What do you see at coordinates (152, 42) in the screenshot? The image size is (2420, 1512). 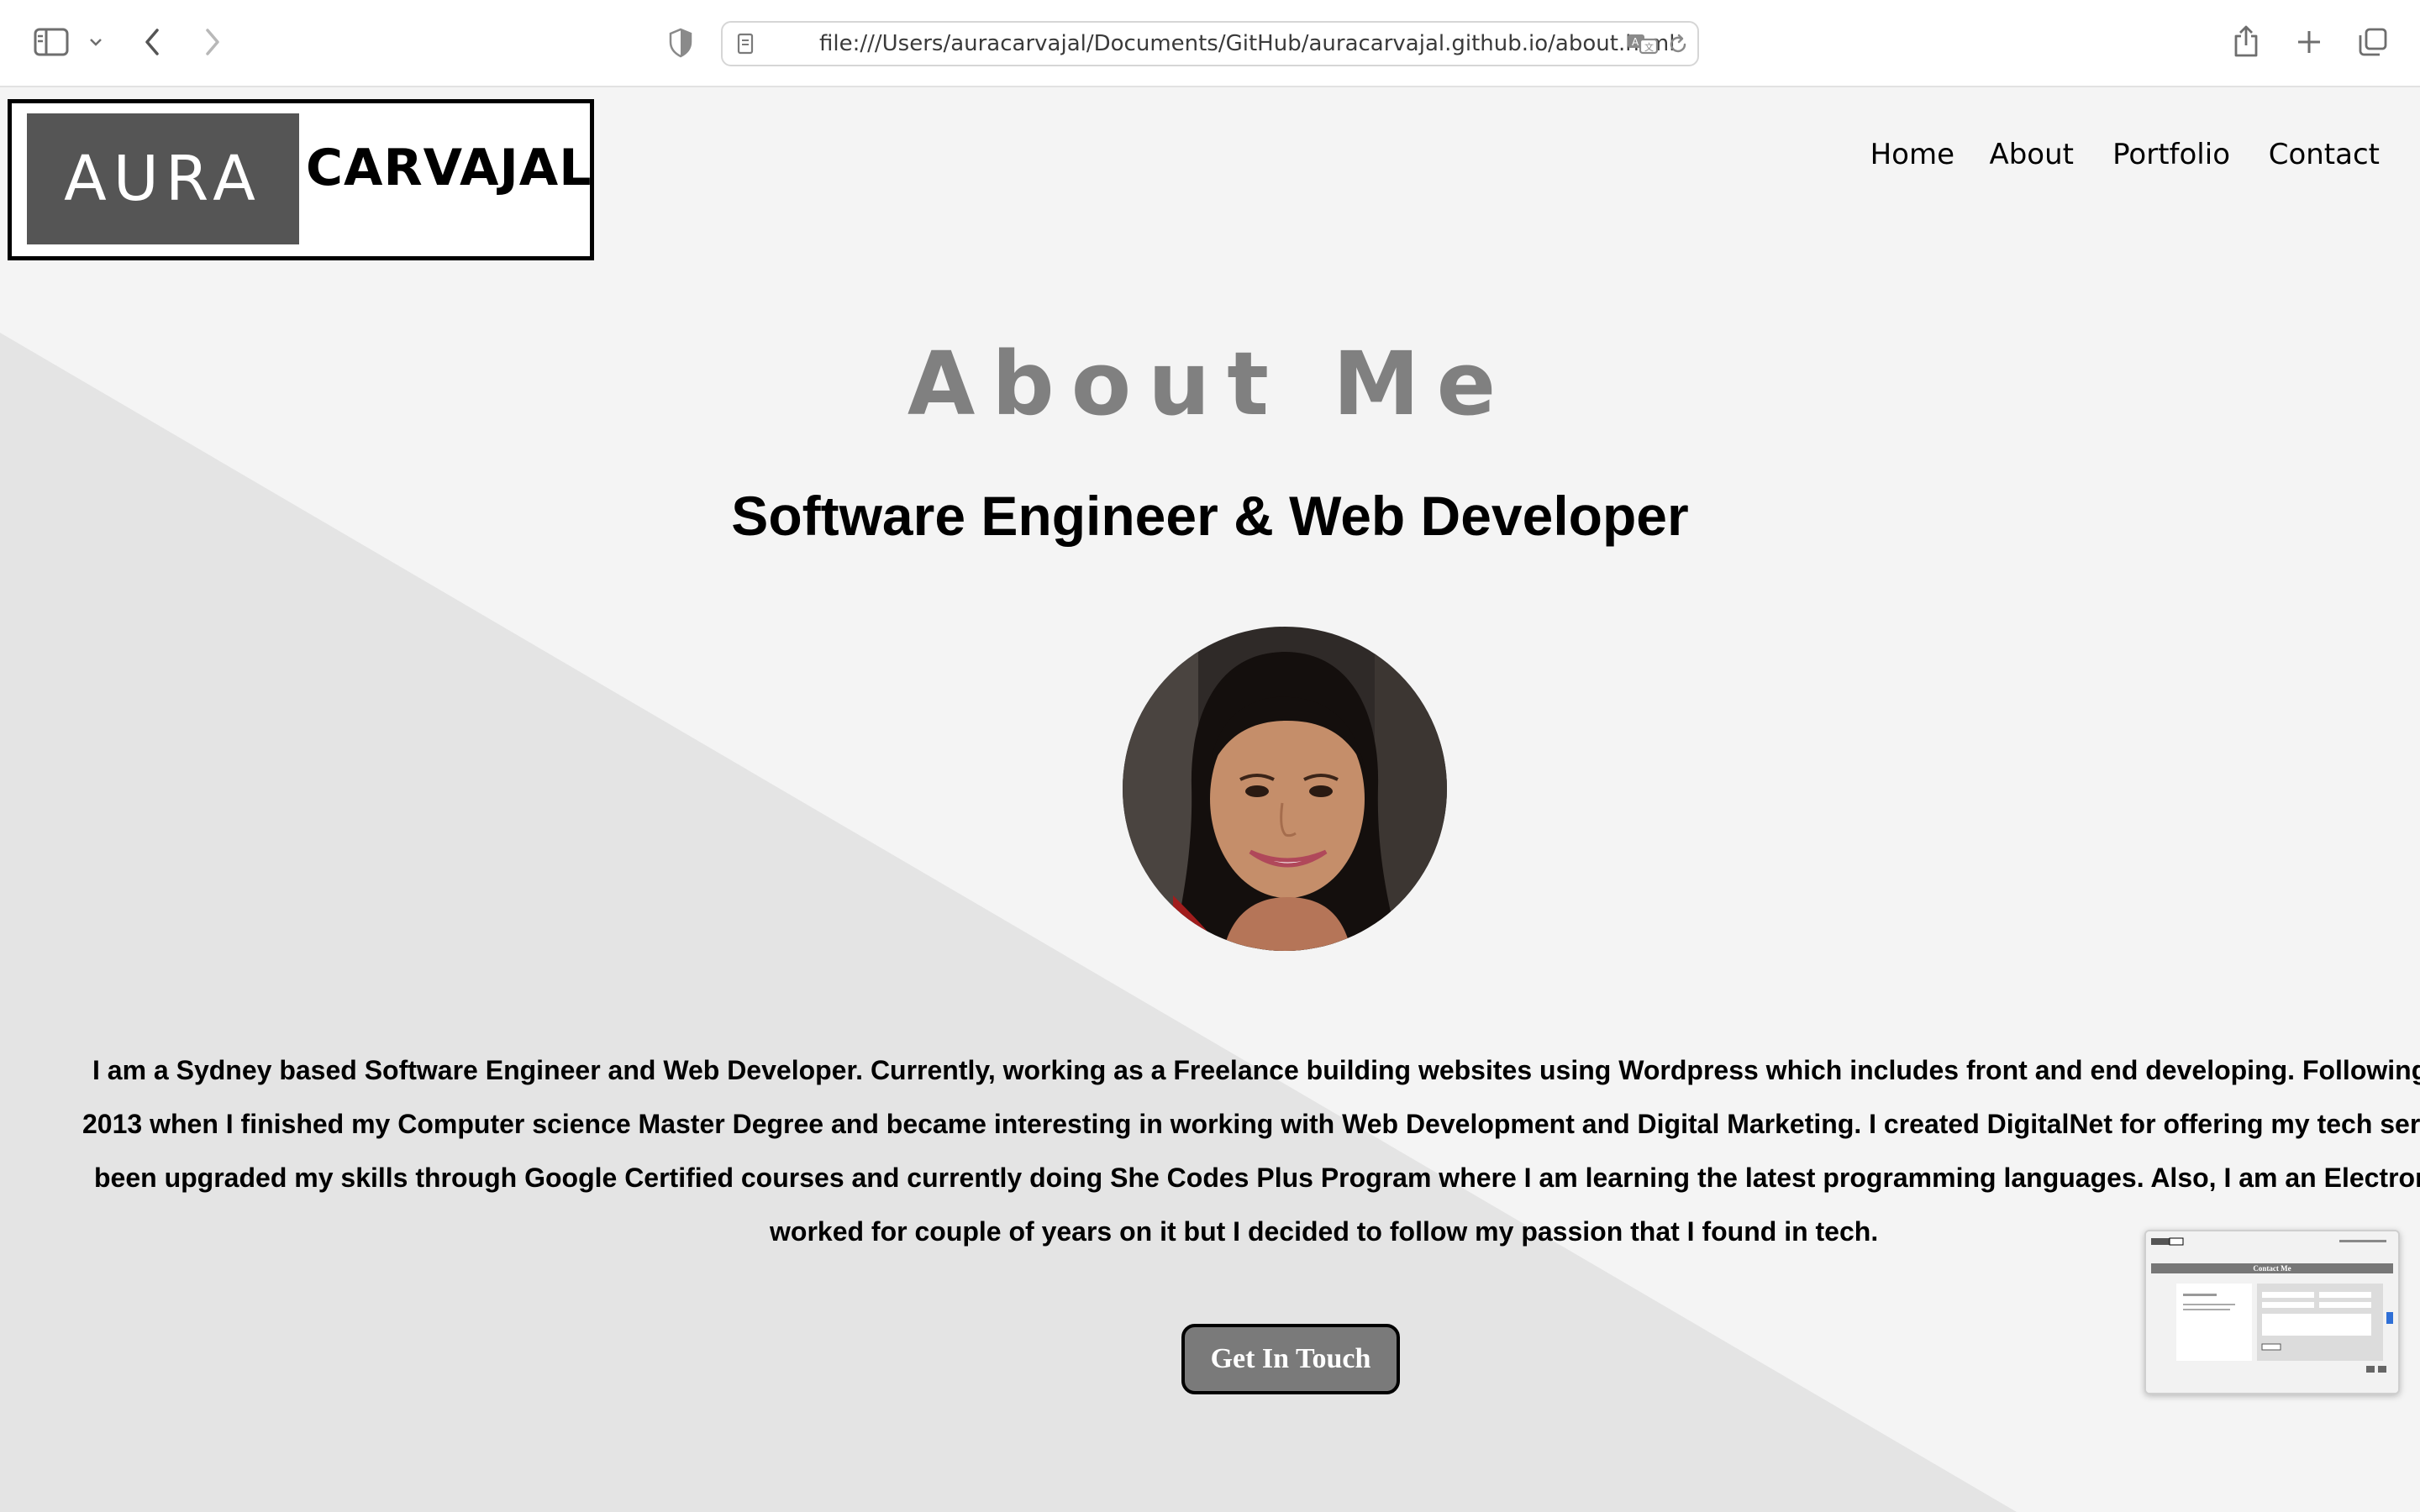 I see `back-icon` at bounding box center [152, 42].